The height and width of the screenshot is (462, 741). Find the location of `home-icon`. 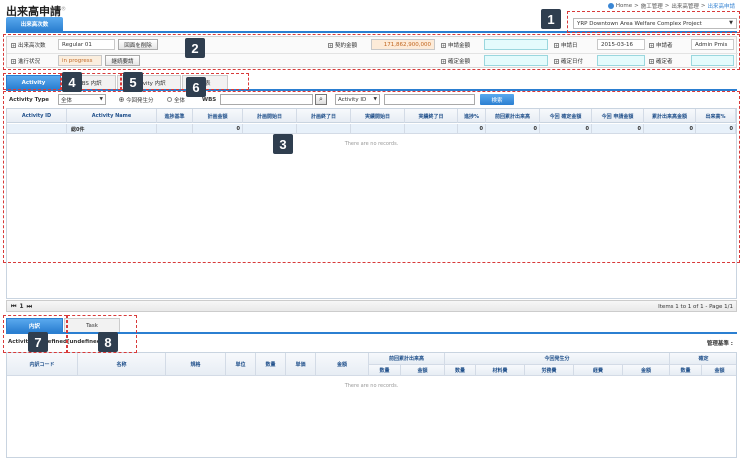

home-icon is located at coordinates (610, 6).